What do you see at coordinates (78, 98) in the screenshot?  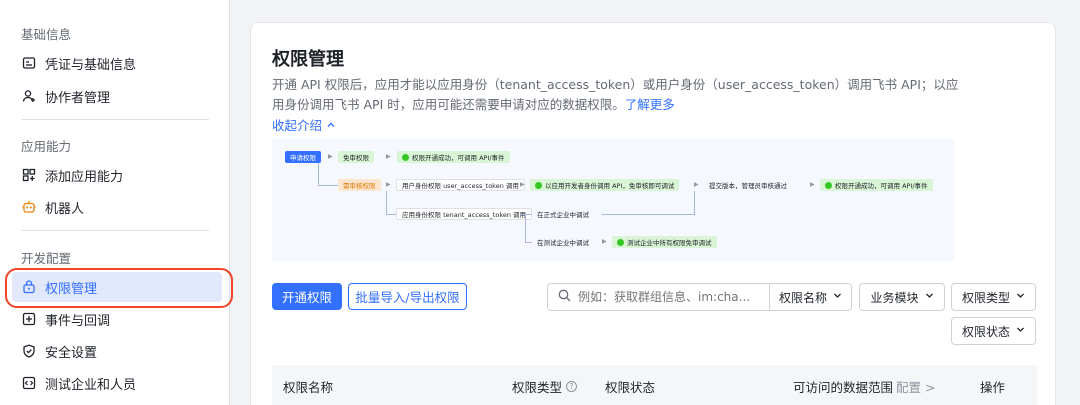 I see `sidebar-item-label: 协作者管理` at bounding box center [78, 98].